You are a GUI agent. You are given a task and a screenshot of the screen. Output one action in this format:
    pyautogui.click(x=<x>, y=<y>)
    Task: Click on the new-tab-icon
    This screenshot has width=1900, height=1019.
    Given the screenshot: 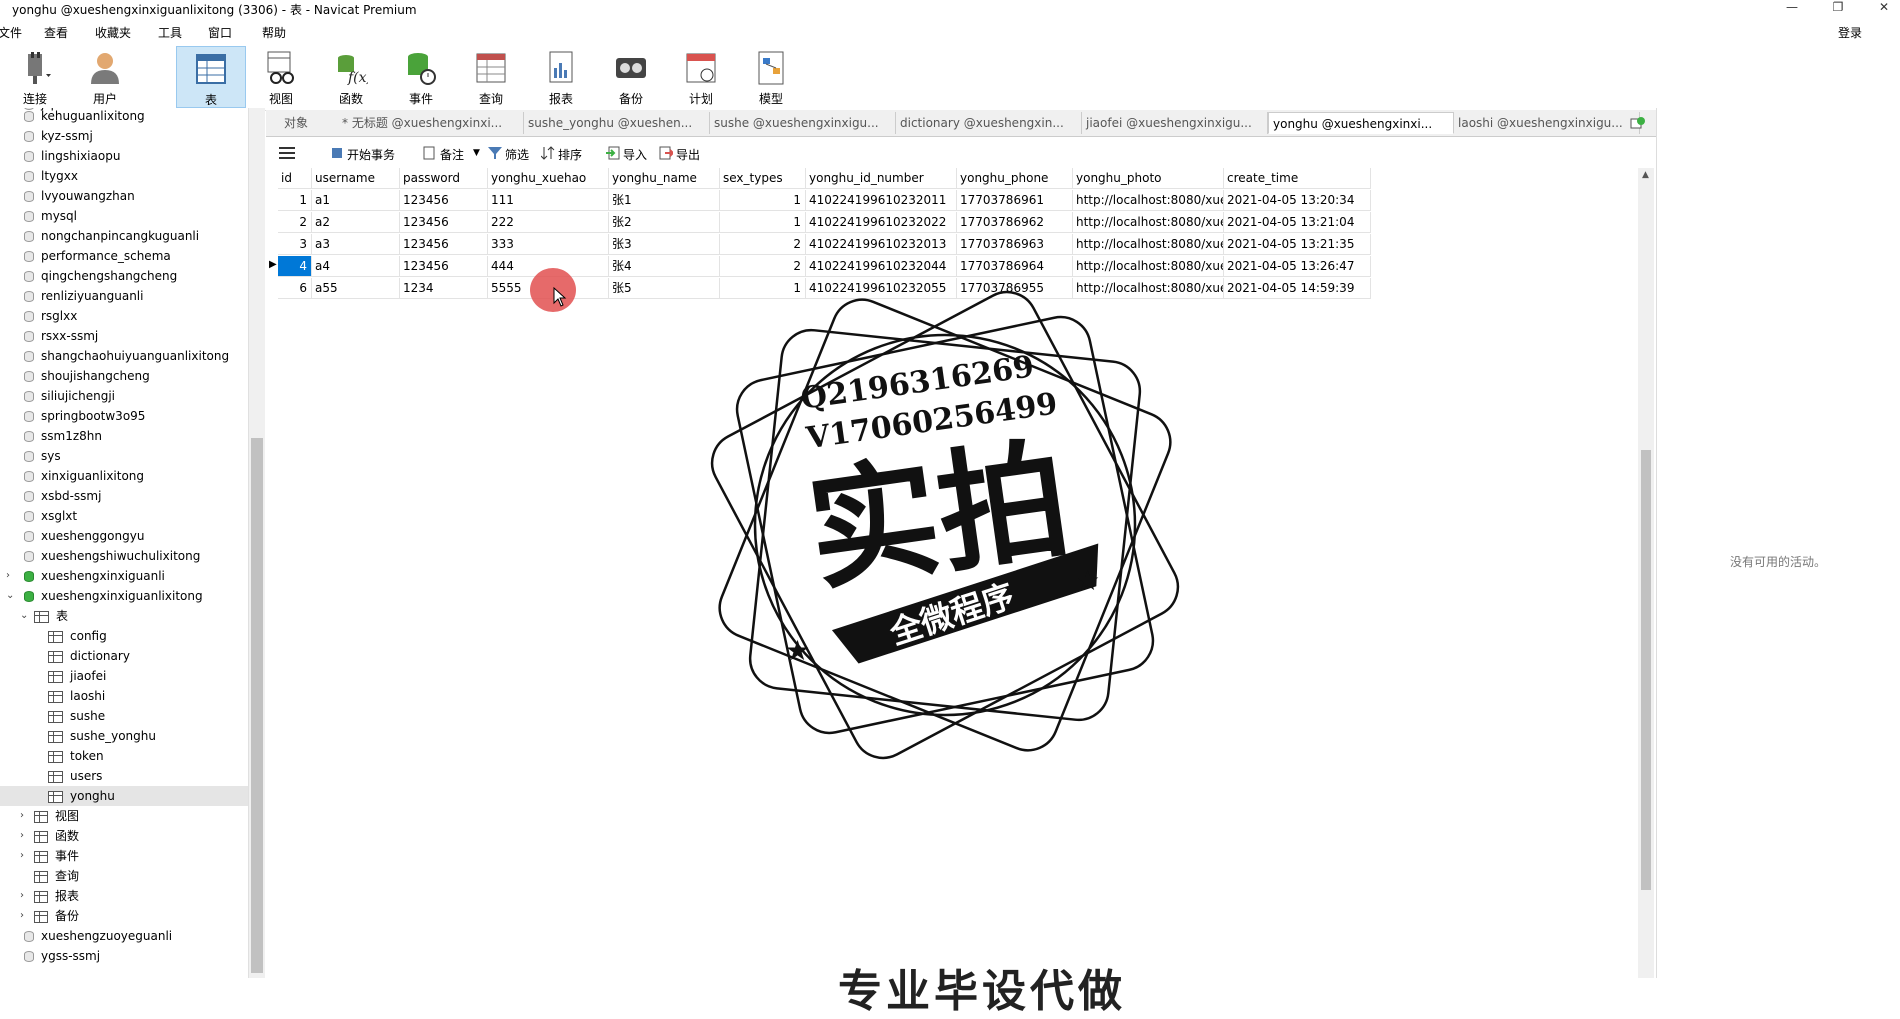 What is the action you would take?
    pyautogui.click(x=1638, y=123)
    